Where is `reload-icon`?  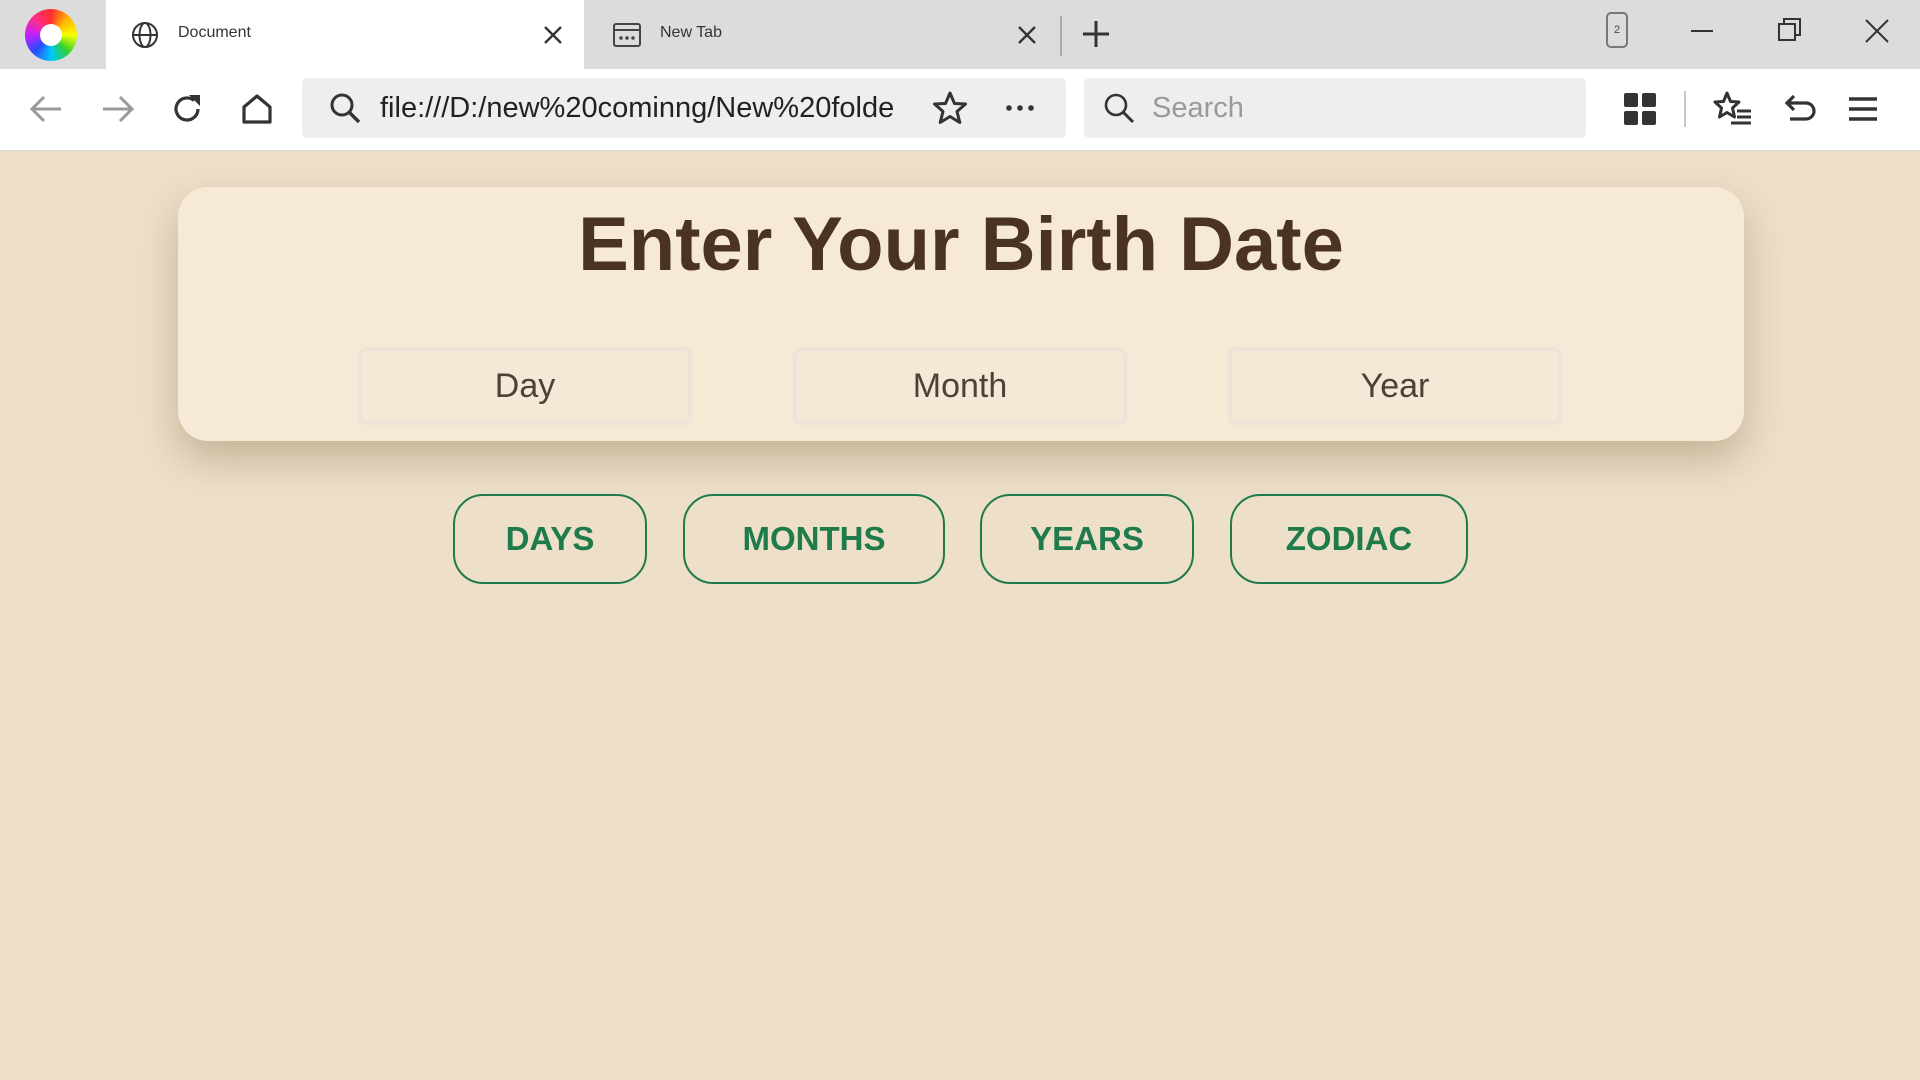 reload-icon is located at coordinates (187, 109).